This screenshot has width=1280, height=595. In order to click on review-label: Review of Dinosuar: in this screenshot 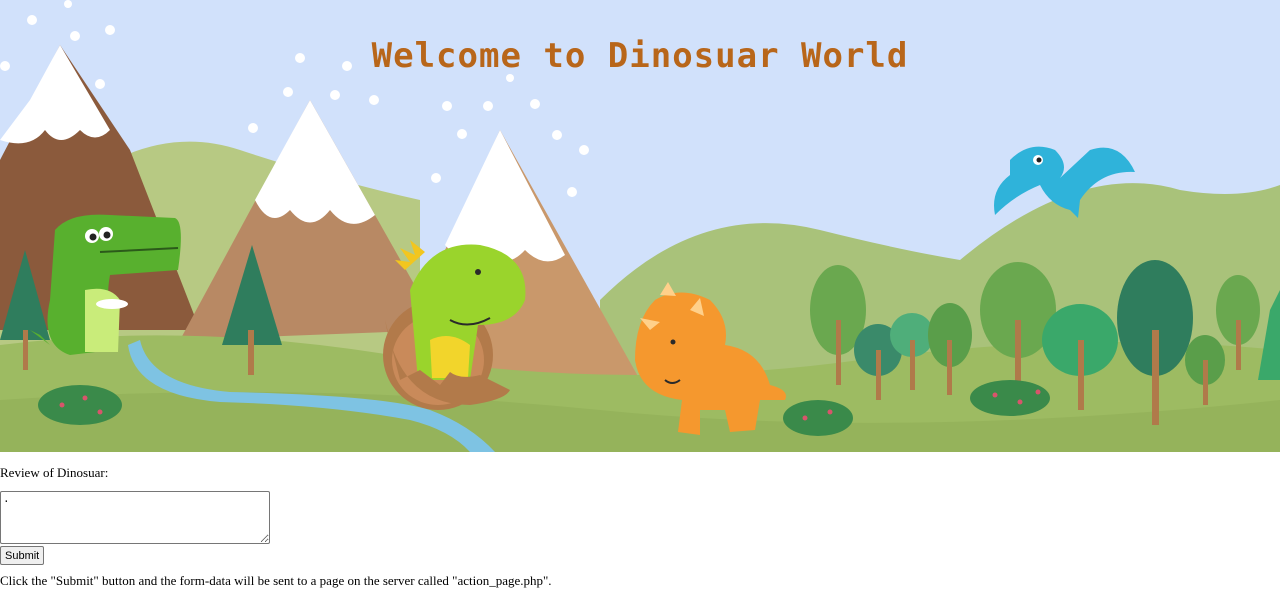, I will do `click(54, 472)`.